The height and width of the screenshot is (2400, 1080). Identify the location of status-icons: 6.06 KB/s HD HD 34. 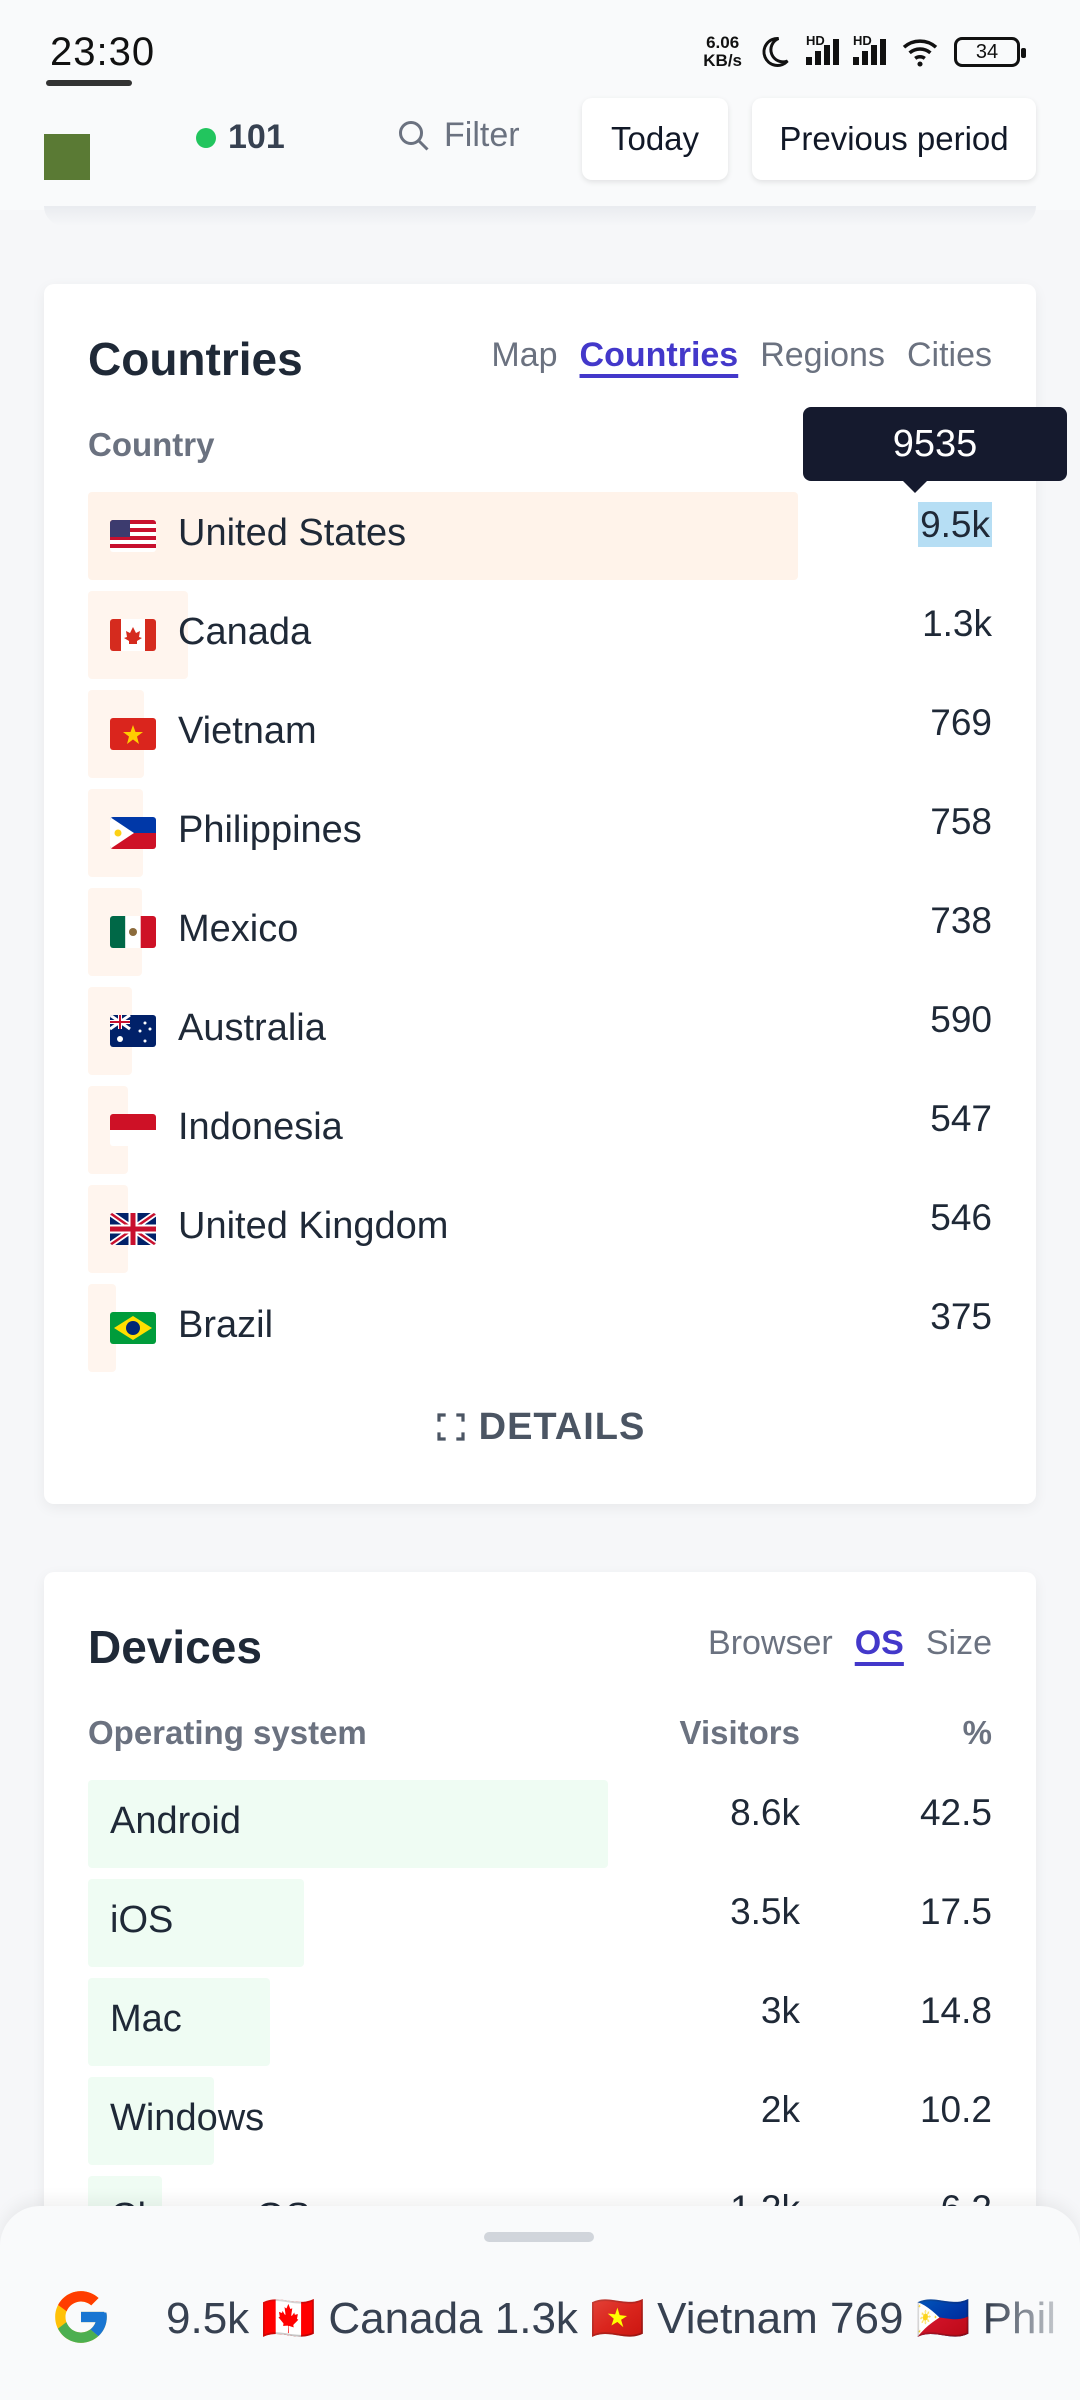
(864, 51).